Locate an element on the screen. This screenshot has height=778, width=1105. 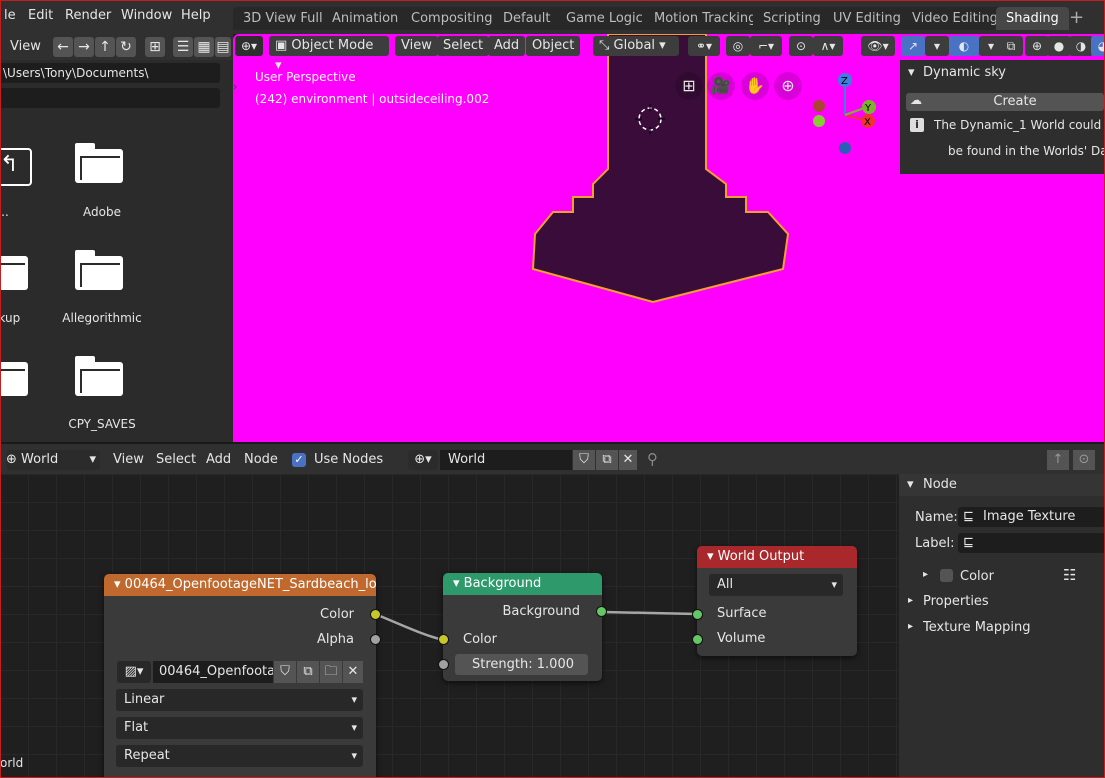
tab-motion-tracking: Motion Tracking is located at coordinates (705, 18).